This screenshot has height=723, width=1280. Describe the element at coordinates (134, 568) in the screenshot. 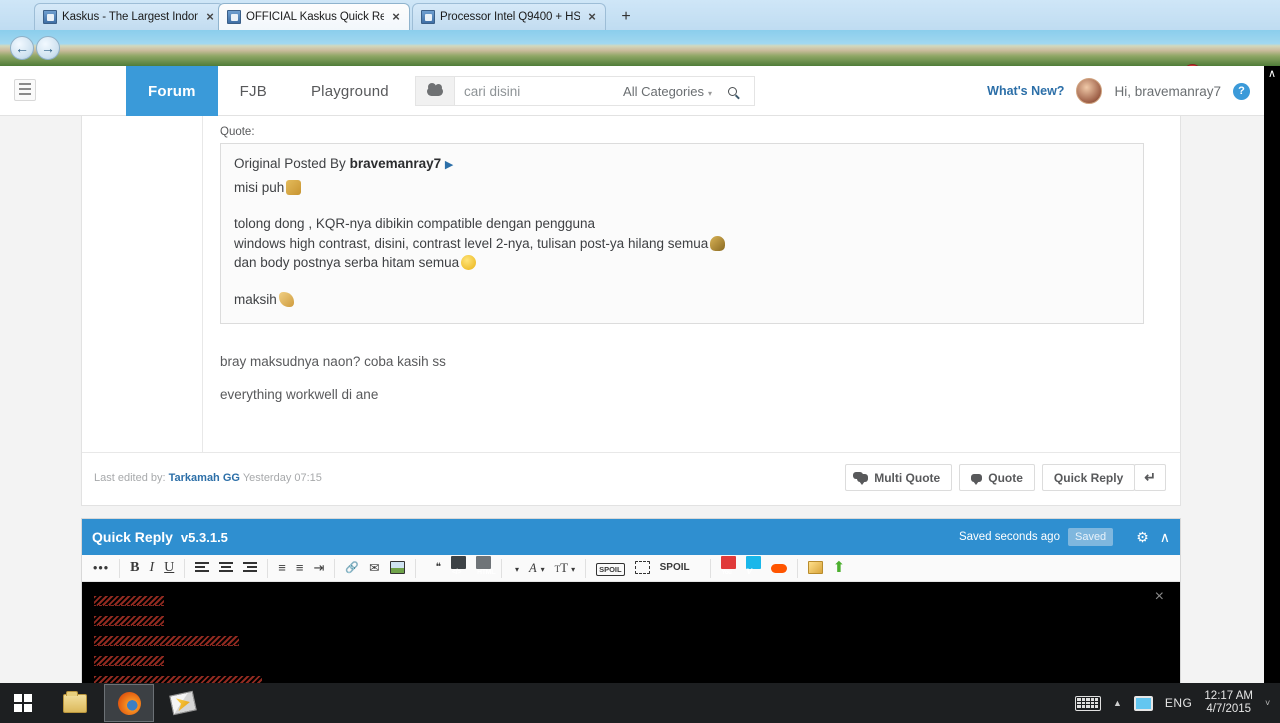

I see `bold-icon: B` at that location.